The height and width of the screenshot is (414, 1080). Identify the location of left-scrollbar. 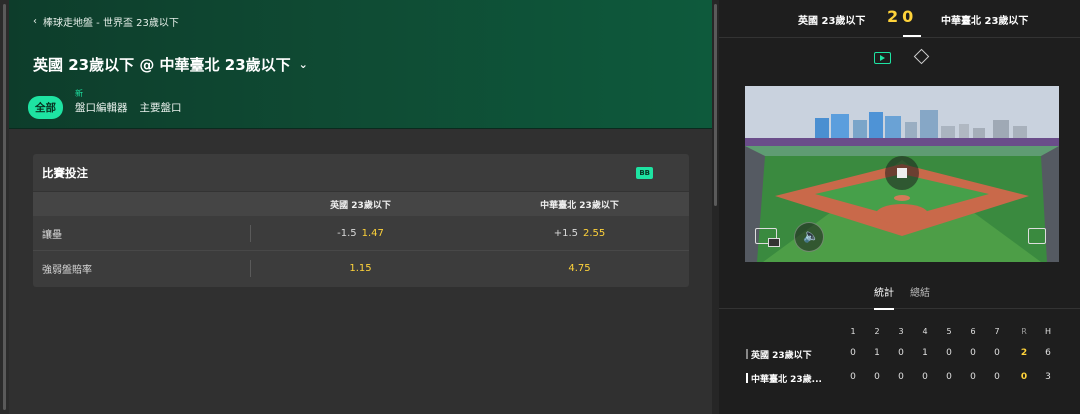
(4, 207).